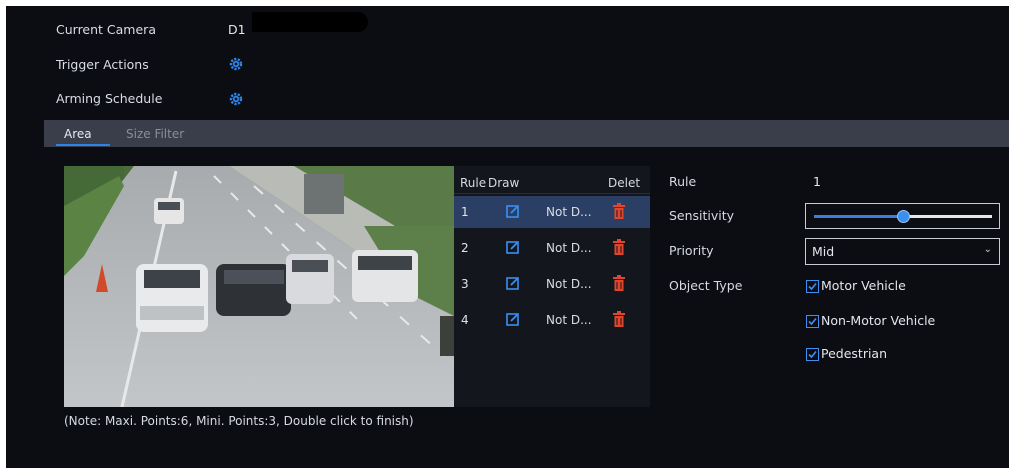 The width and height of the screenshot is (1015, 473). Describe the element at coordinates (817, 181) in the screenshot. I see `rule-value: 1` at that location.